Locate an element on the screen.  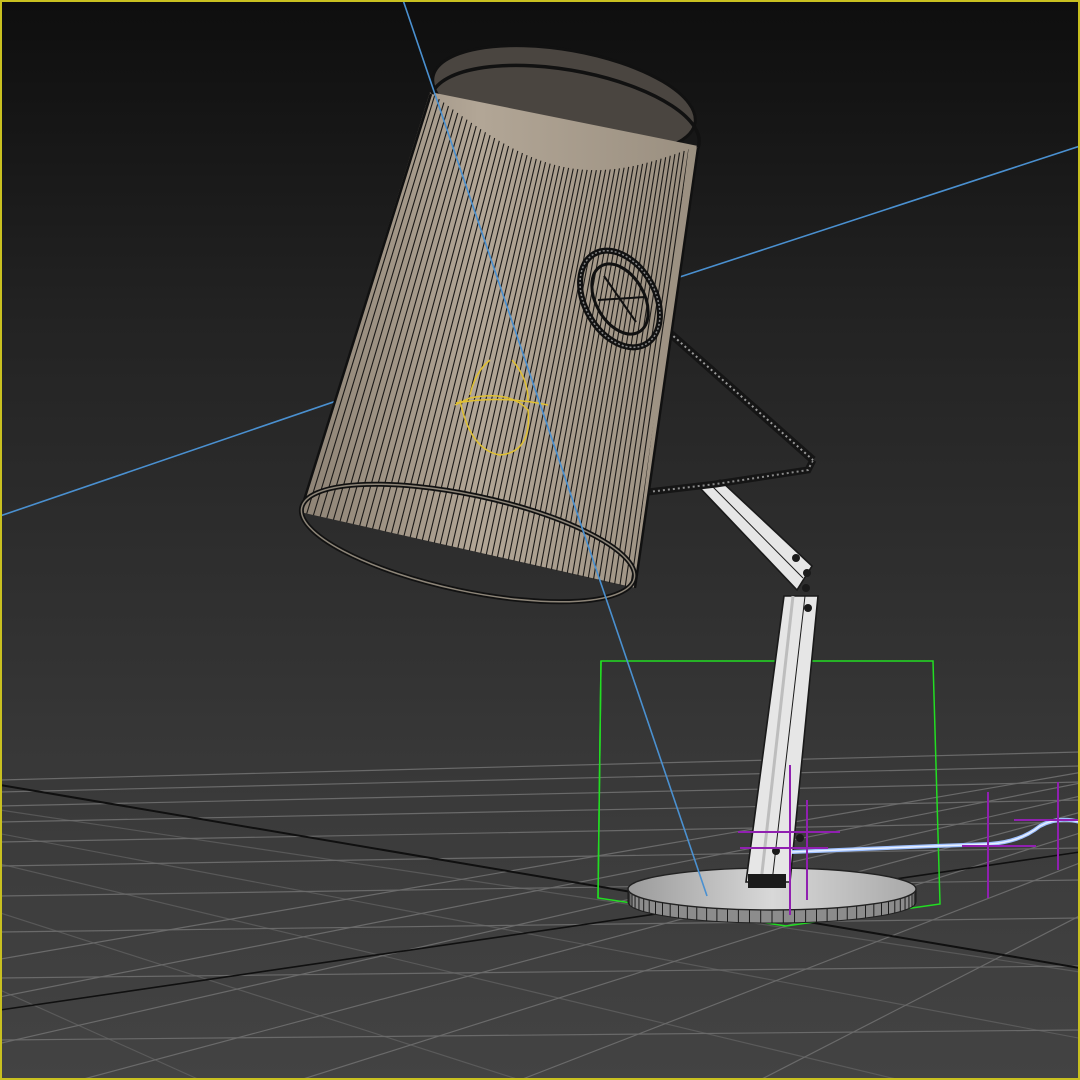
lamp-upper-arm is located at coordinates (756, 535).